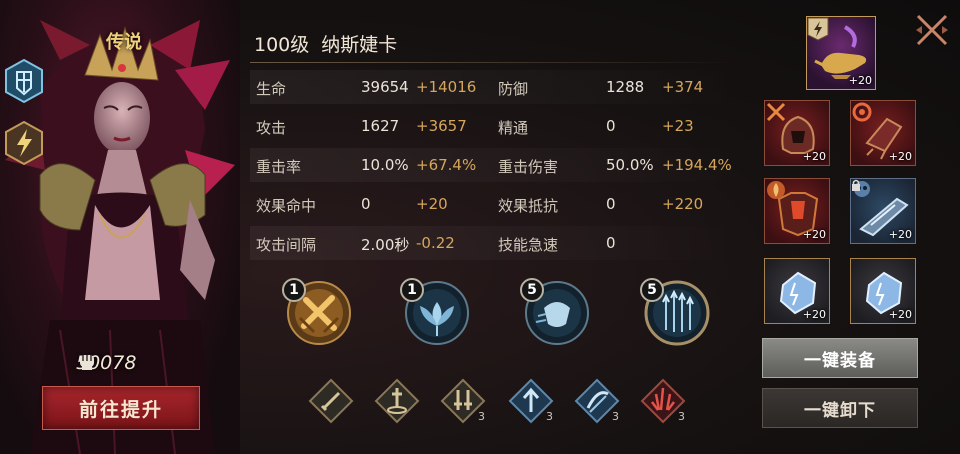 The width and height of the screenshot is (960, 454). Describe the element at coordinates (106, 363) in the screenshot. I see `combat-power: 50078` at that location.